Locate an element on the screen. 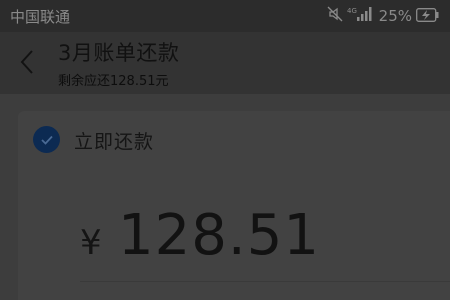 This screenshot has height=300, width=450. network-type-label: 4G is located at coordinates (352, 11).